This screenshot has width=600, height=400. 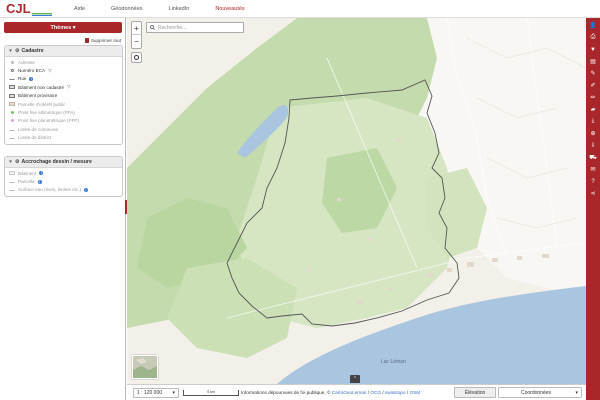 What do you see at coordinates (593, 37) in the screenshot?
I see `print-icon: ⎙` at bounding box center [593, 37].